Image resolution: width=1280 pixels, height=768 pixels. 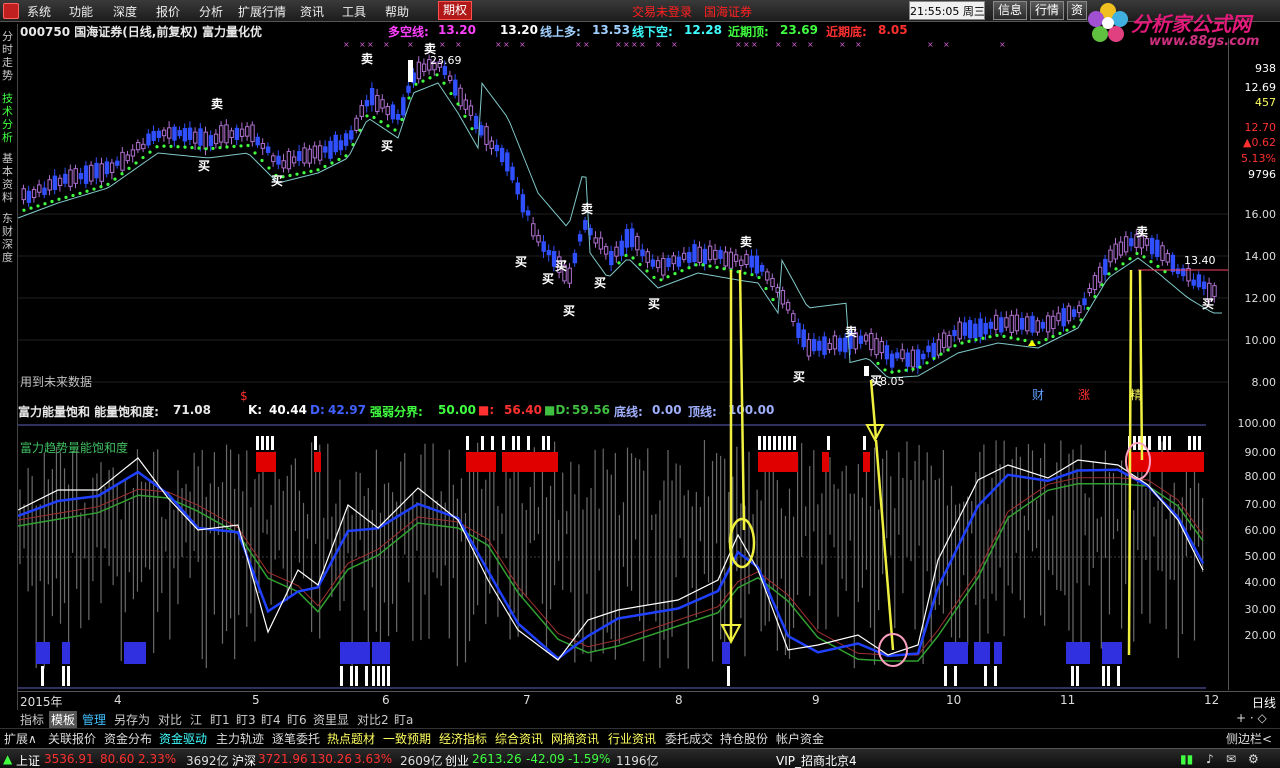 I want to click on cy-label: 创业, so click(x=457, y=760).